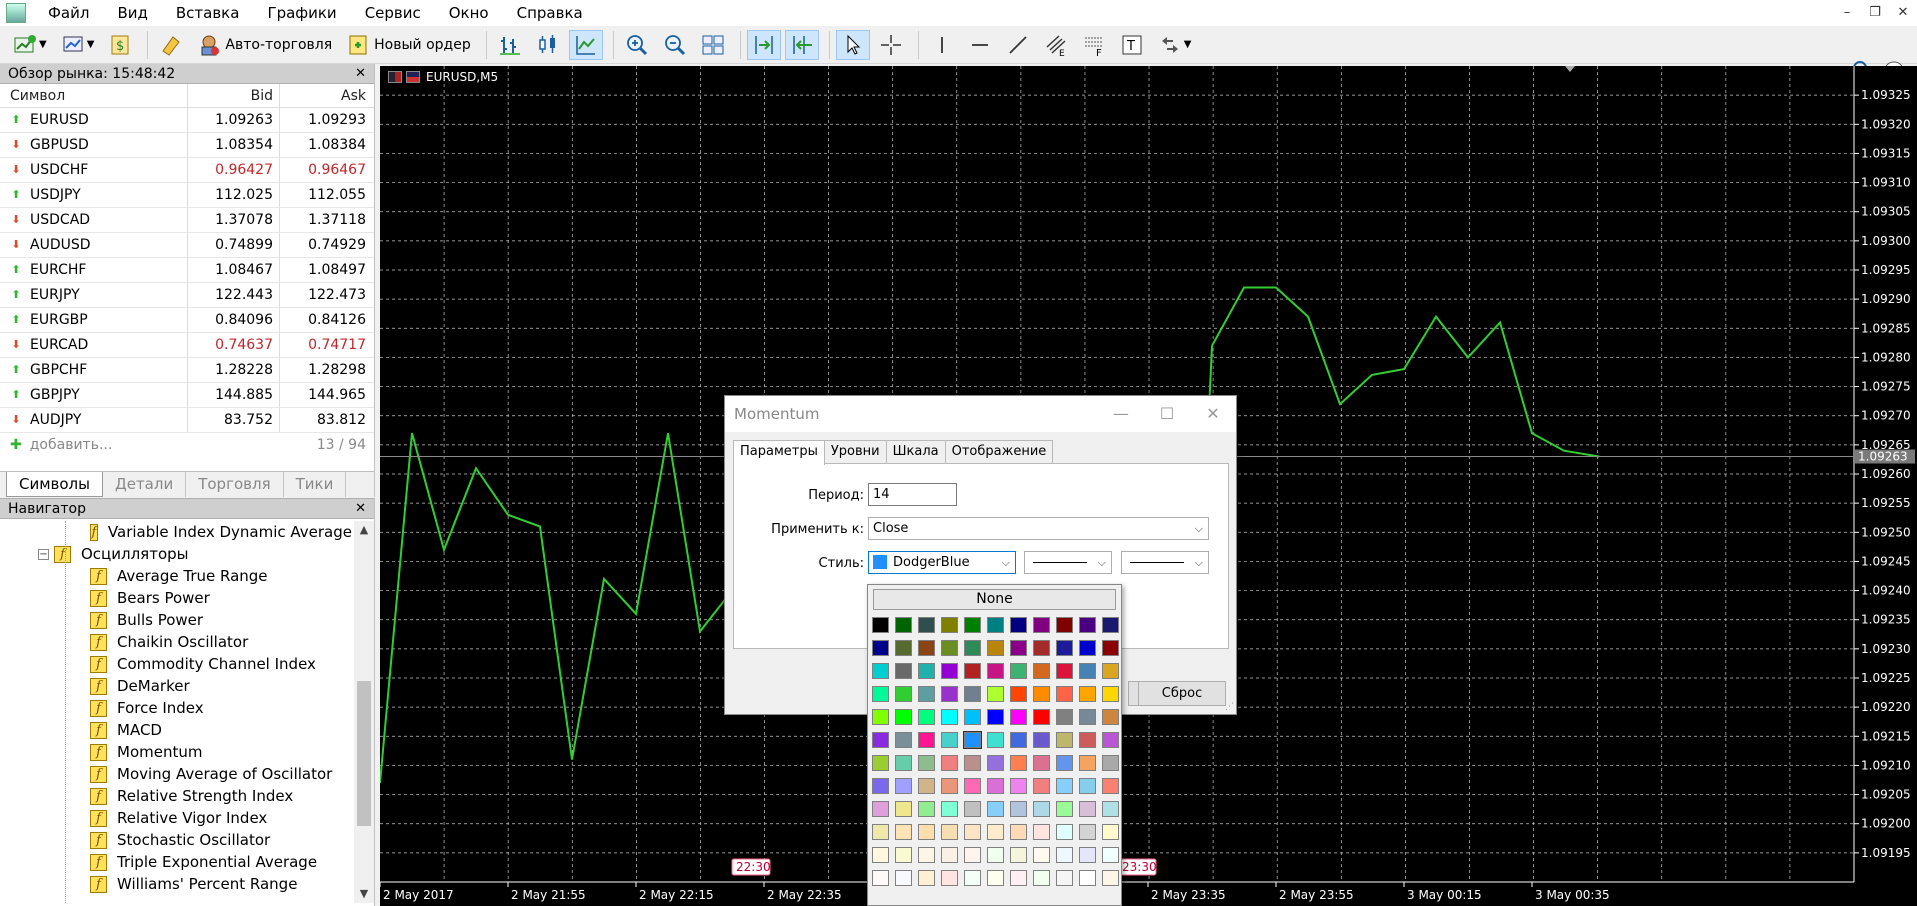 This screenshot has width=1917, height=906. I want to click on tile-windows-button, so click(713, 45).